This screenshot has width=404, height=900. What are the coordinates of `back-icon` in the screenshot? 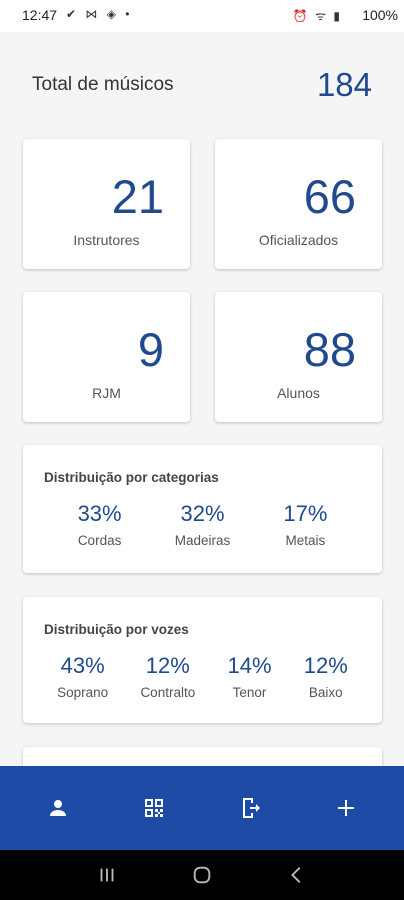 It's located at (295, 875).